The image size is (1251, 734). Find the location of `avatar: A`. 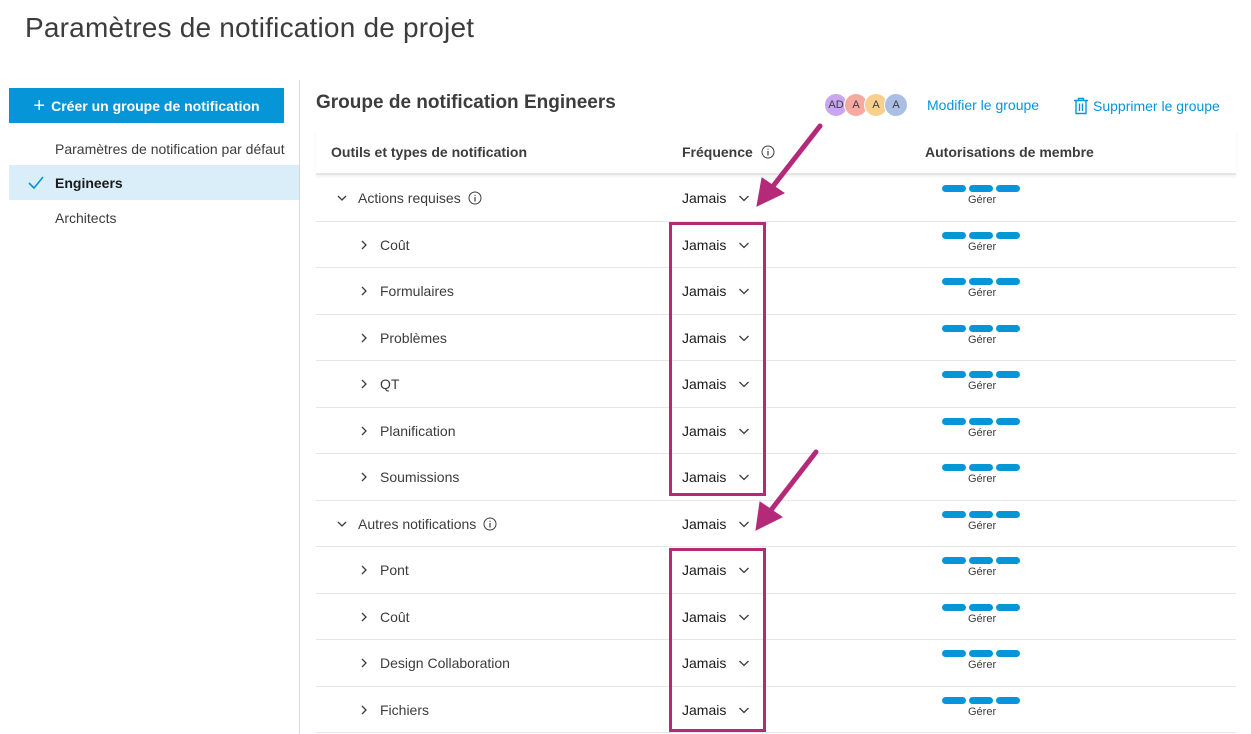

avatar: A is located at coordinates (896, 105).